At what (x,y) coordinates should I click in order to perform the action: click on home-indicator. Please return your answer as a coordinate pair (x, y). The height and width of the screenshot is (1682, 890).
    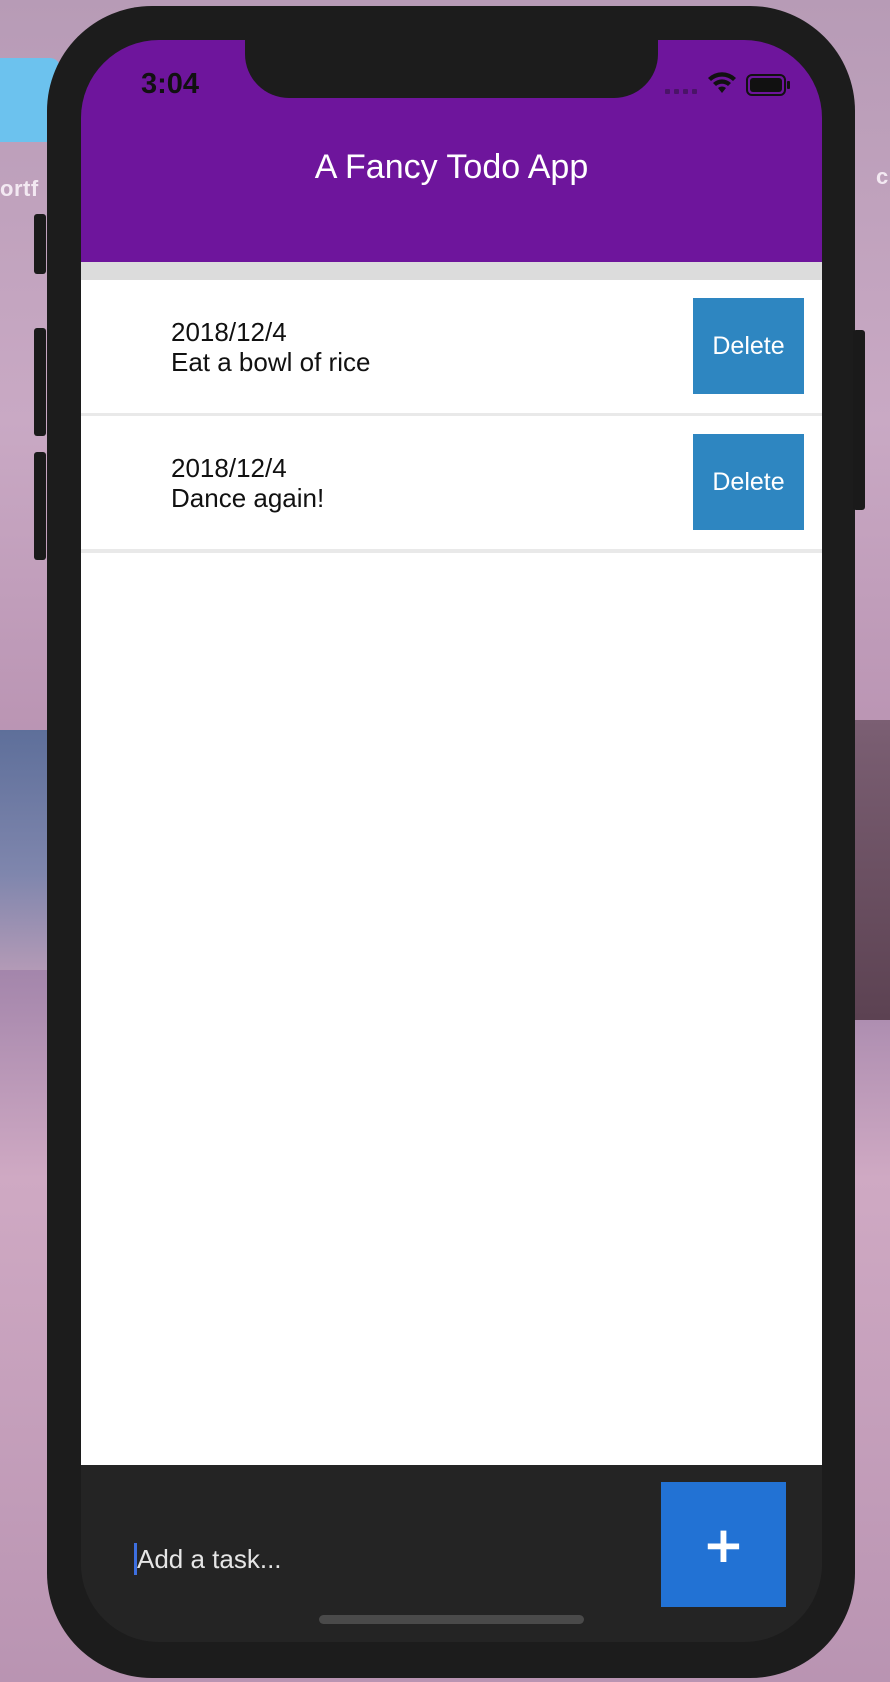
    Looking at the image, I should click on (451, 1619).